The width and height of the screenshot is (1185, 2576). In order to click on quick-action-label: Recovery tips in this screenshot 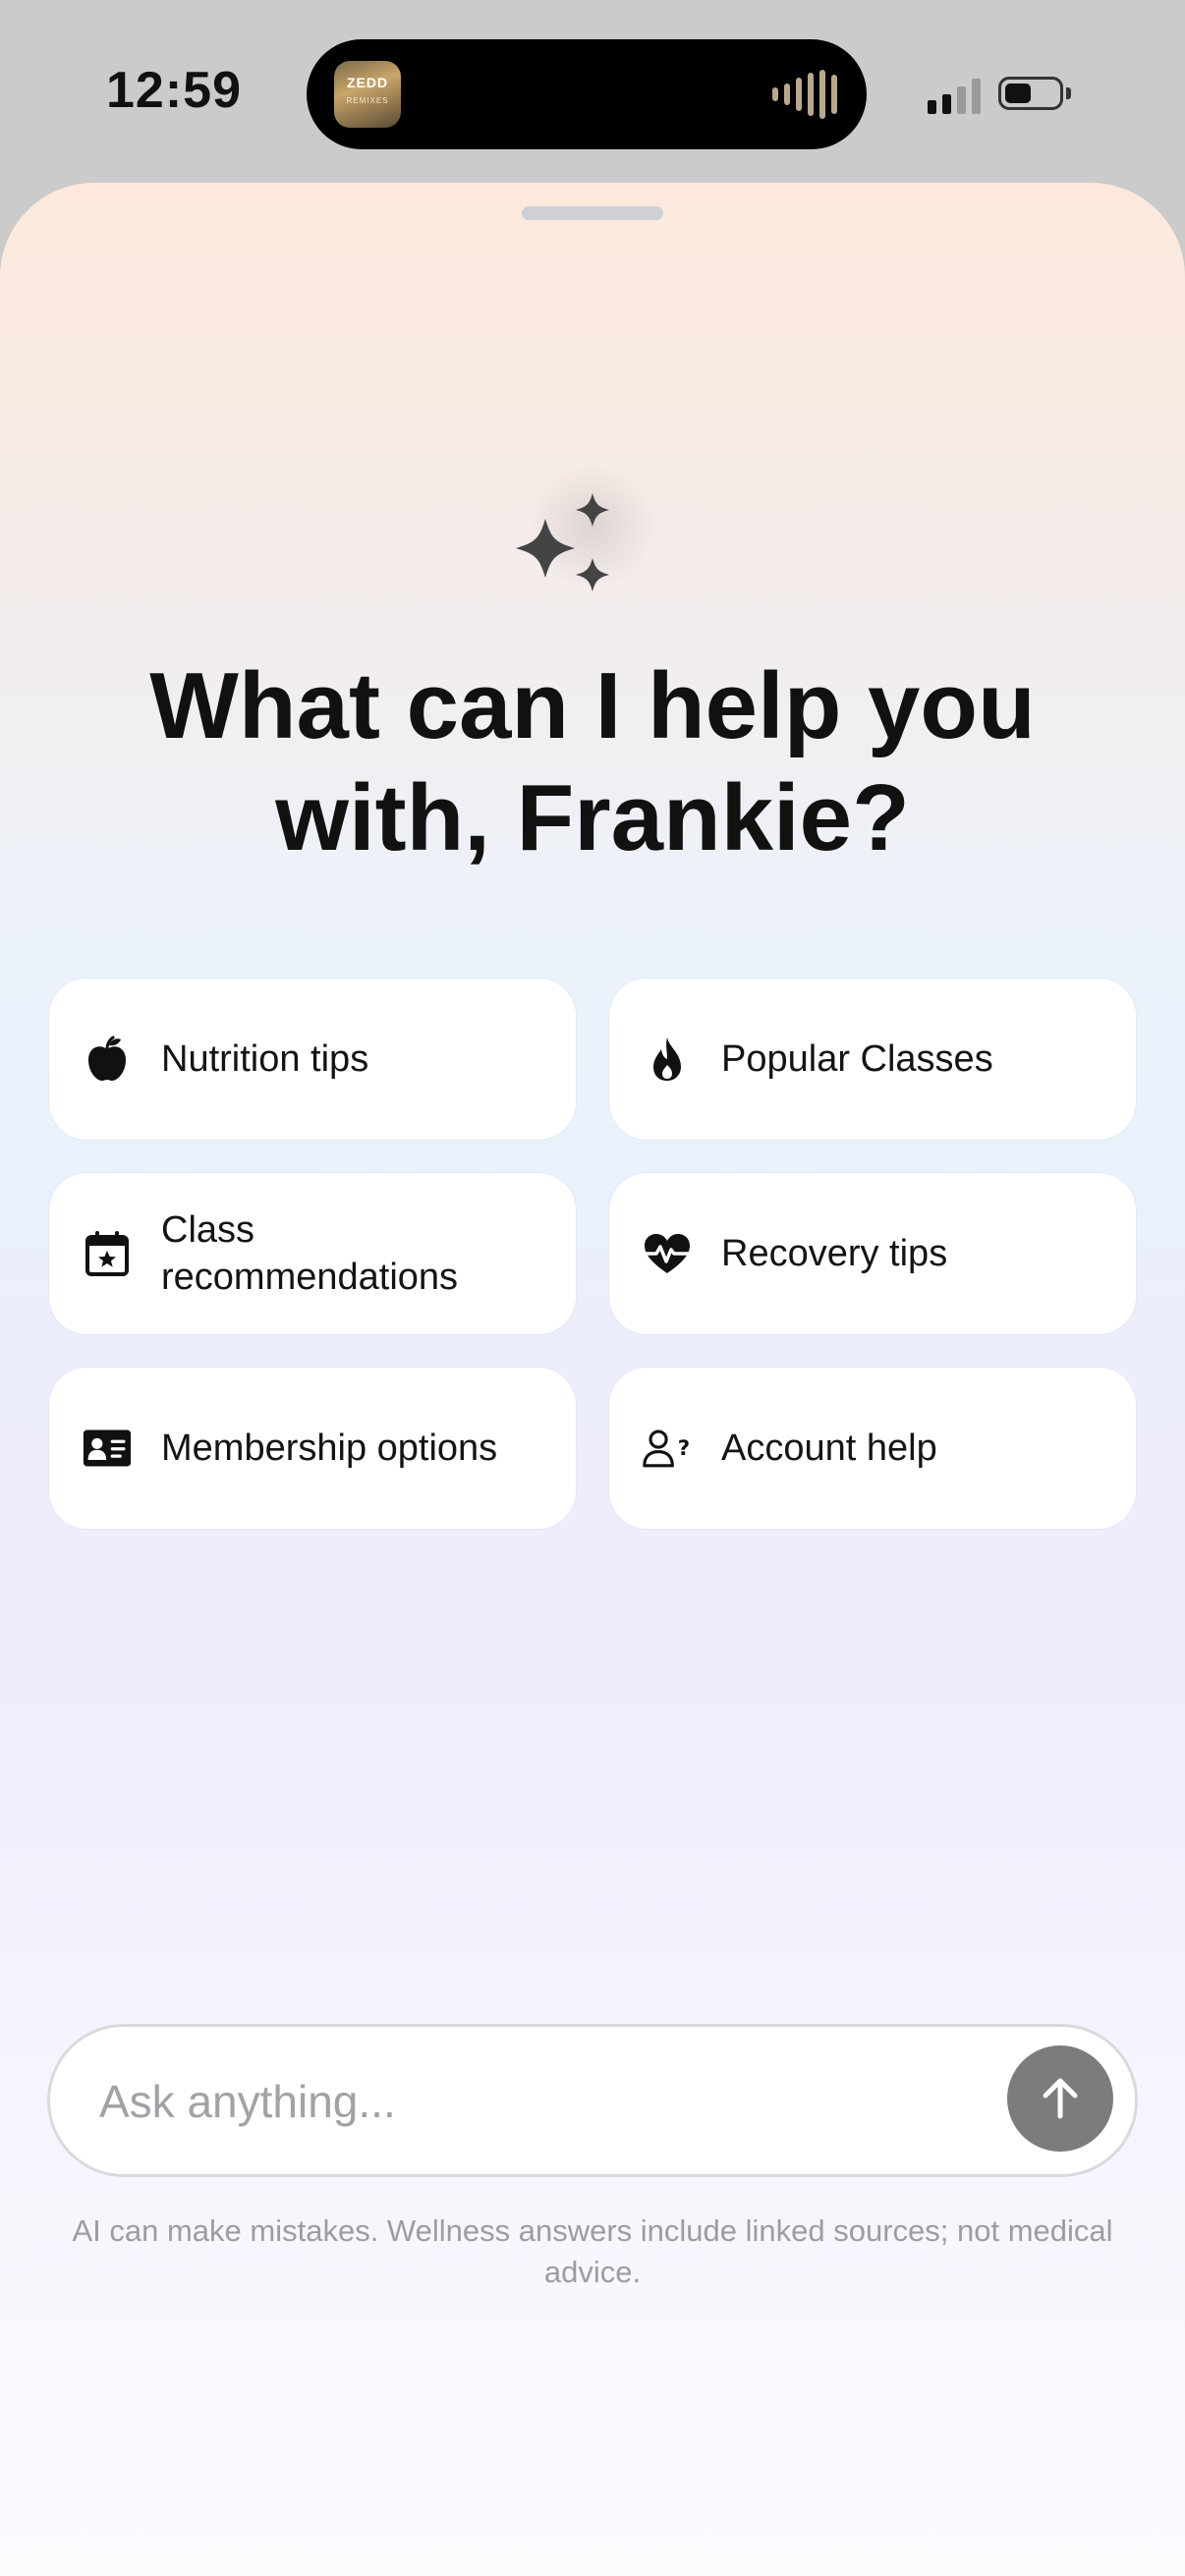, I will do `click(835, 1253)`.